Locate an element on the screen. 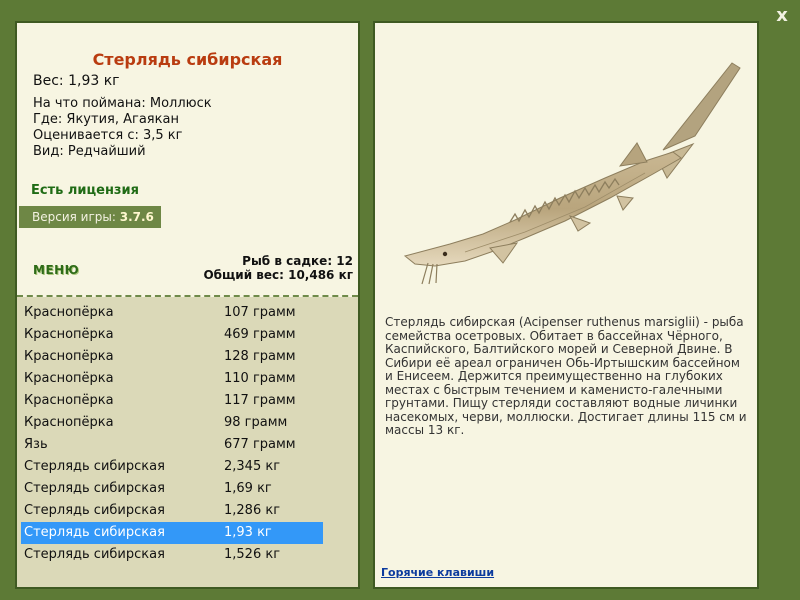 This screenshot has height=600, width=800. catch-list-row: Стерлядь сибирская 1,69 кг is located at coordinates (172, 489).